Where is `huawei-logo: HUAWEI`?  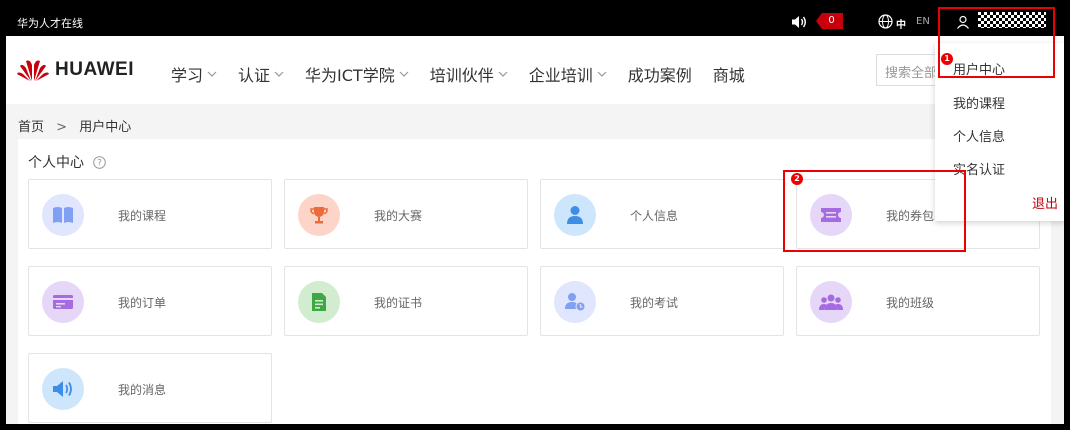 huawei-logo: HUAWEI is located at coordinates (75, 70).